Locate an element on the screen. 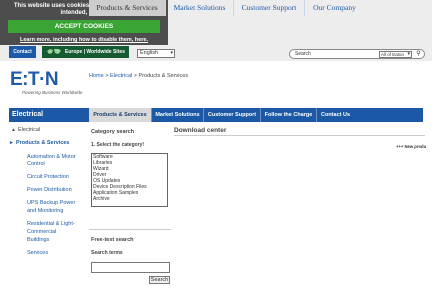 The width and height of the screenshot is (432, 300). left-nav-item-ups-cont: and Monitoring is located at coordinates (45, 211).